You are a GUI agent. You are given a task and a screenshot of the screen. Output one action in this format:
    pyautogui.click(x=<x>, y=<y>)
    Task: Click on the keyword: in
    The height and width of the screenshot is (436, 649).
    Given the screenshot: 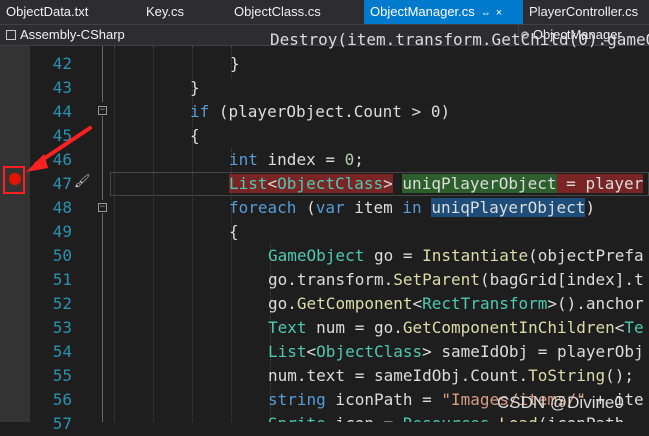 What is the action you would take?
    pyautogui.click(x=412, y=207)
    